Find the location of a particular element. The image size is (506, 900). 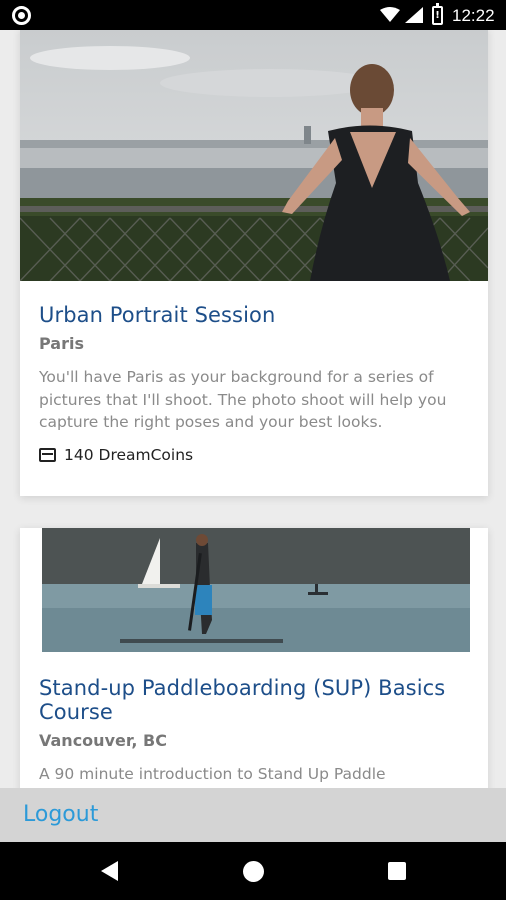

ticket-icon is located at coordinates (47, 454).